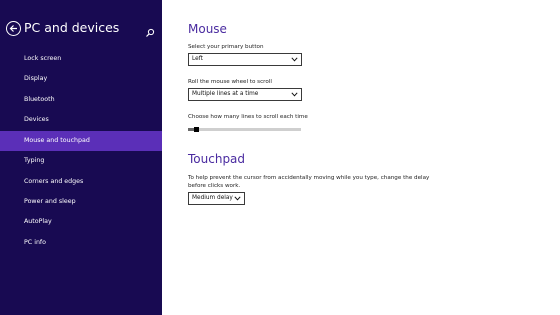 Image resolution: width=560 pixels, height=315 pixels. I want to click on sidebar-item-pc-info: PC info, so click(81, 243).